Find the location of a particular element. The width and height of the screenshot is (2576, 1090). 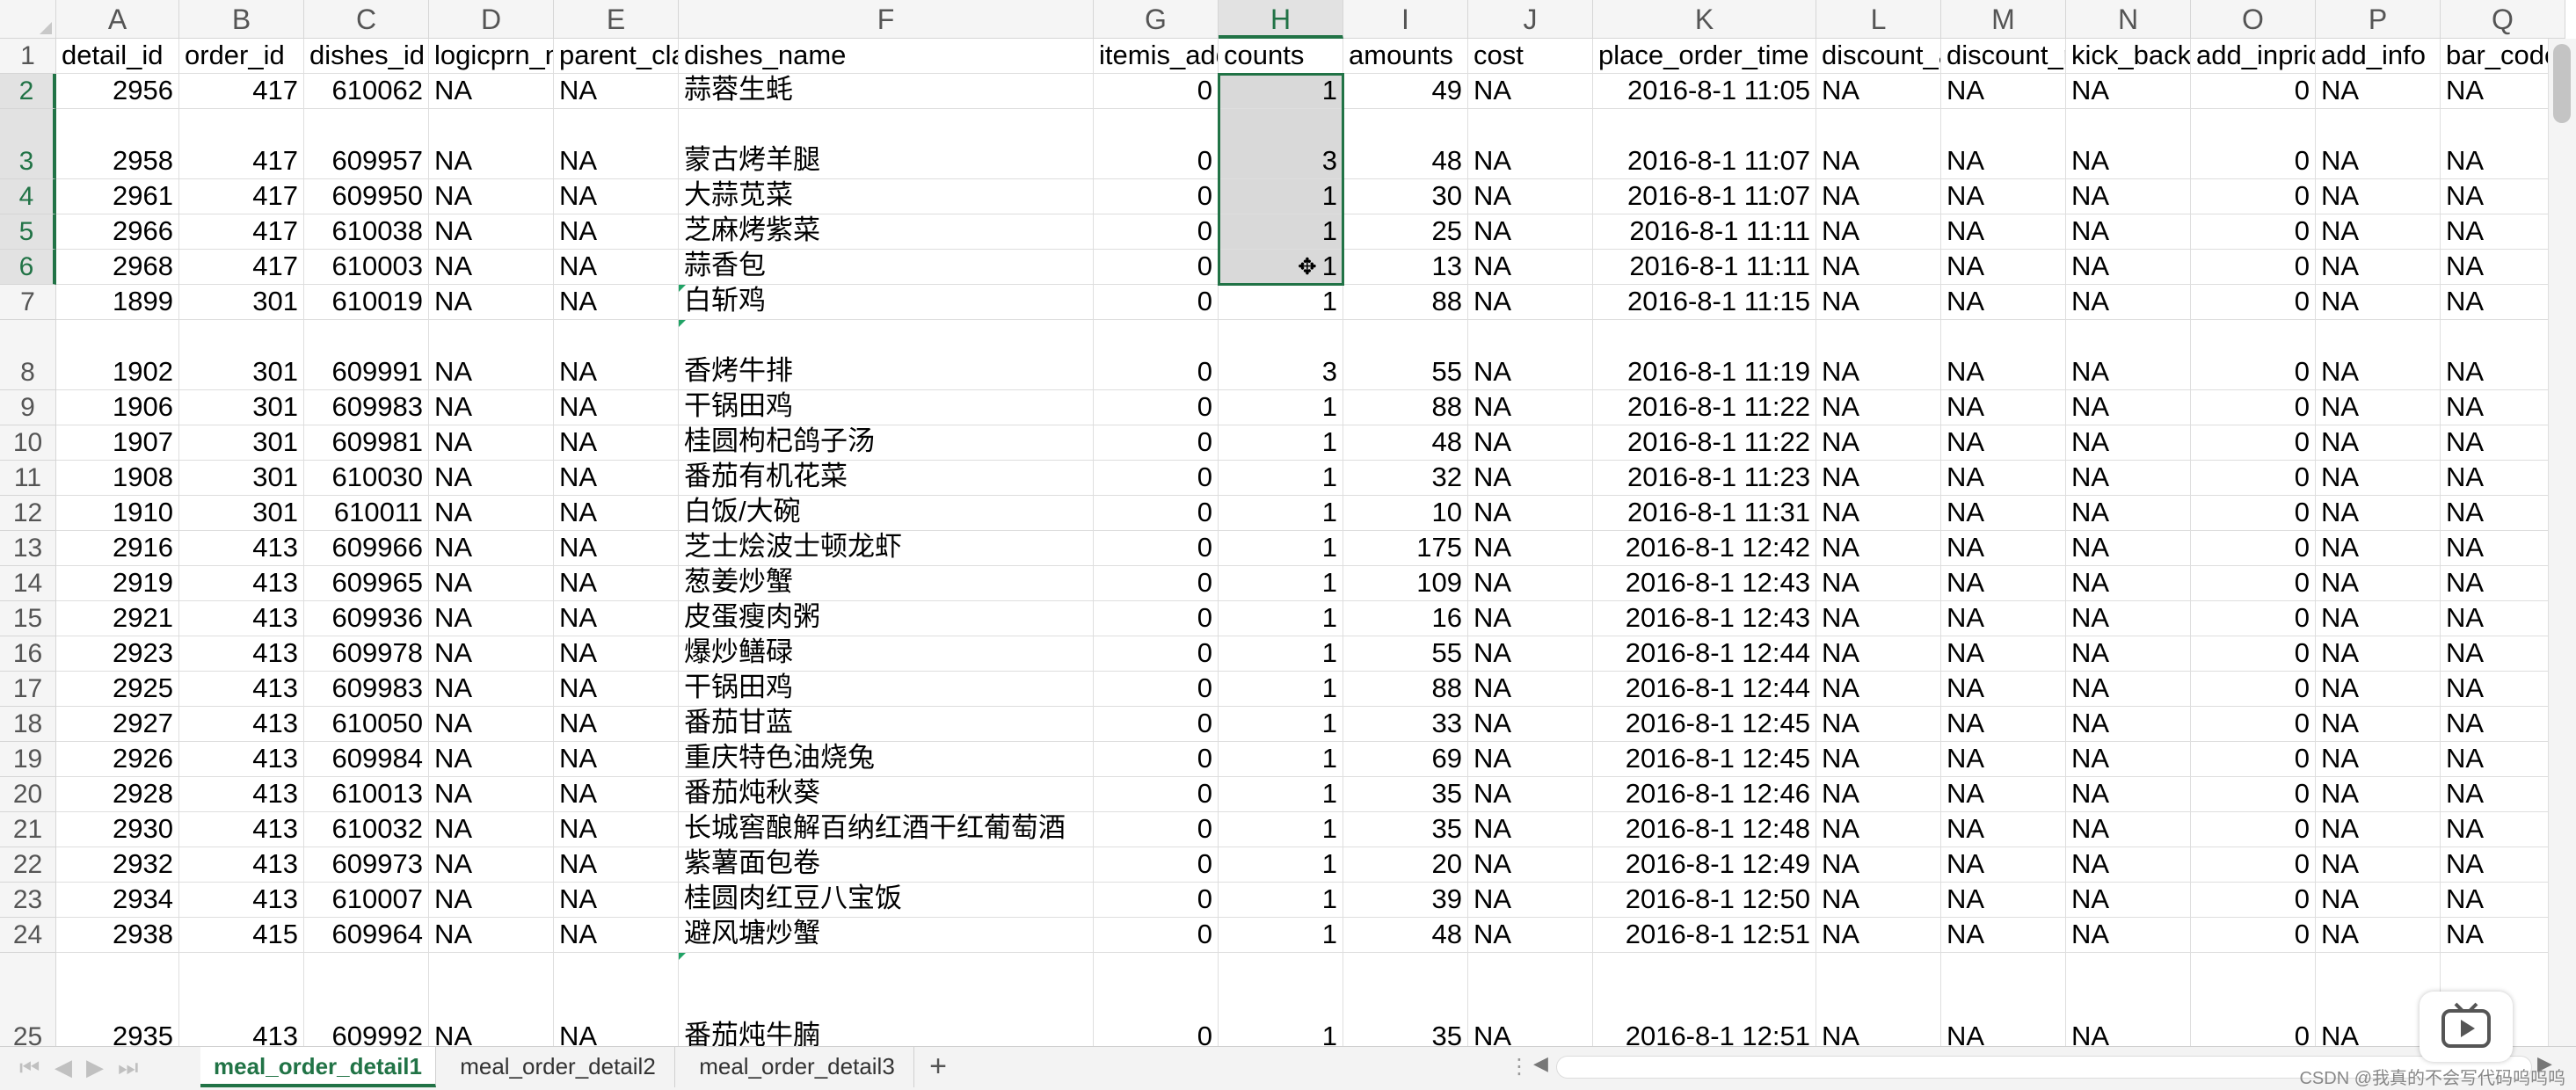

cell-o12: 0 is located at coordinates (2253, 513).